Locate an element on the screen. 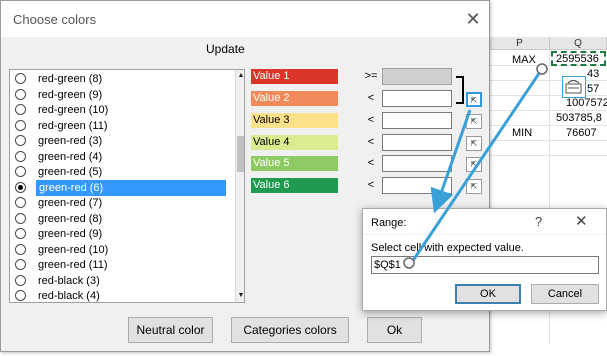 This screenshot has height=356, width=607. palette-item-label: red-black (4) is located at coordinates (69, 296).